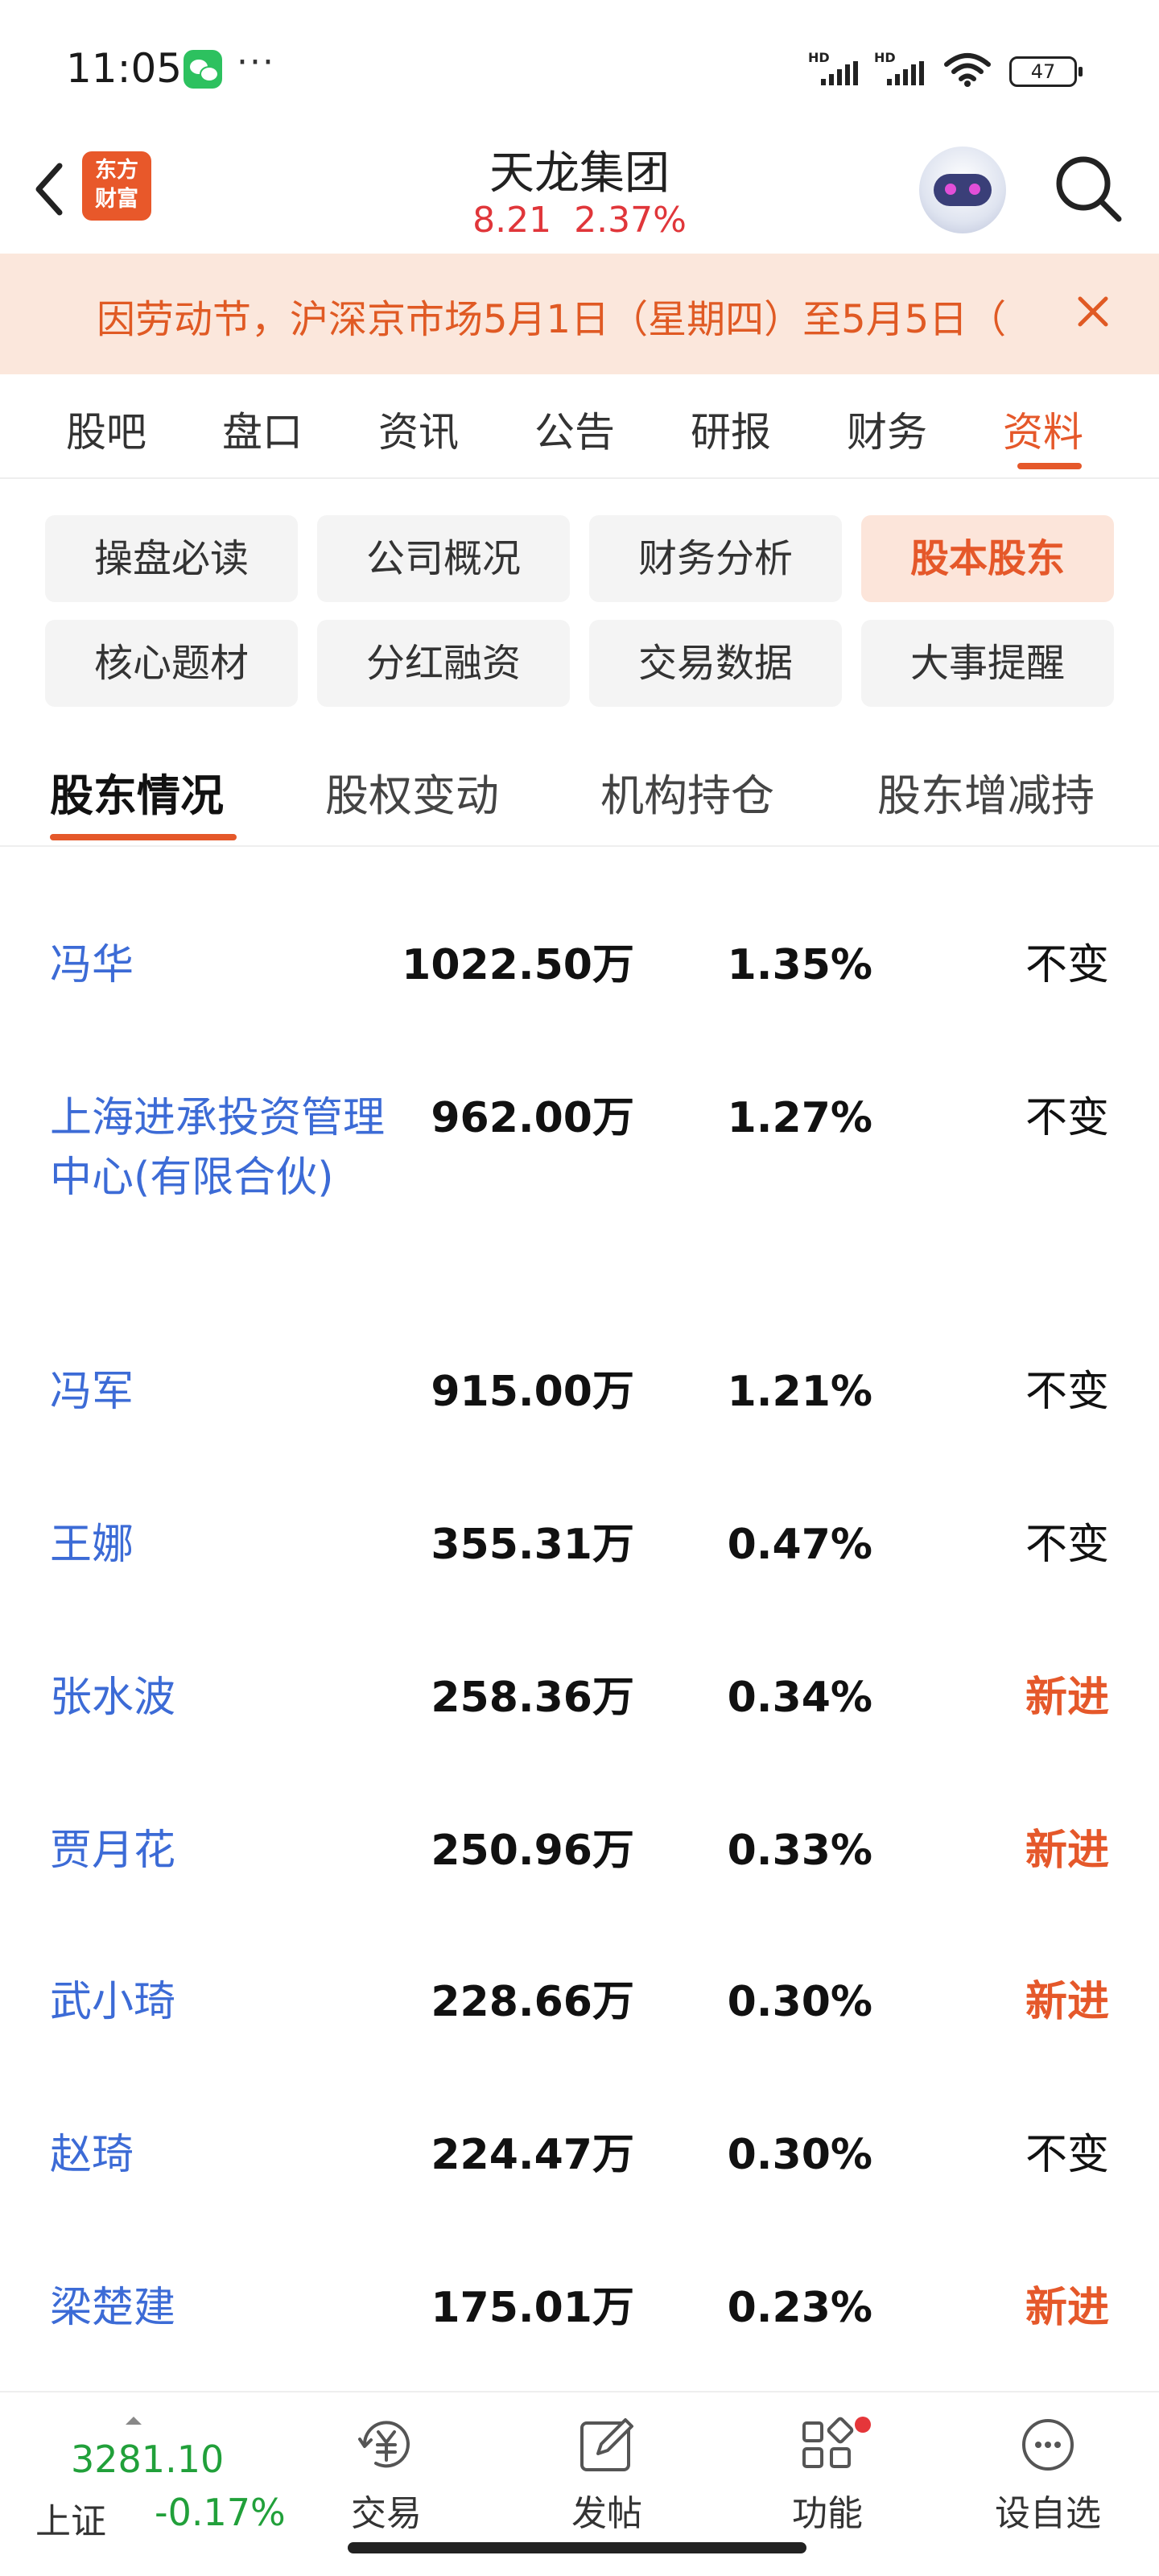 The width and height of the screenshot is (1159, 2576). Describe the element at coordinates (412, 792) in the screenshot. I see `subtab-equity-changes: 股权变动` at that location.